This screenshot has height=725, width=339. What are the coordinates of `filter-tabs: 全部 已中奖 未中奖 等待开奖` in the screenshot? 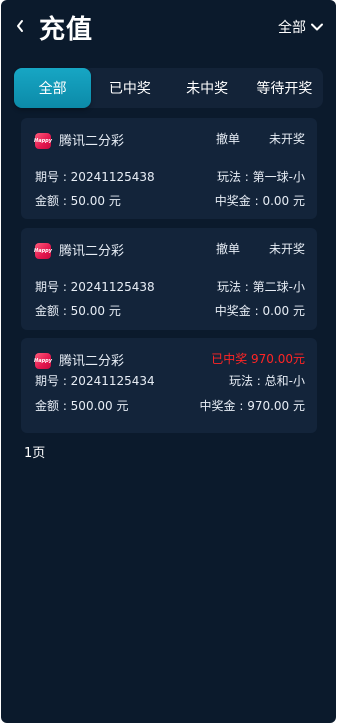 It's located at (168, 88).